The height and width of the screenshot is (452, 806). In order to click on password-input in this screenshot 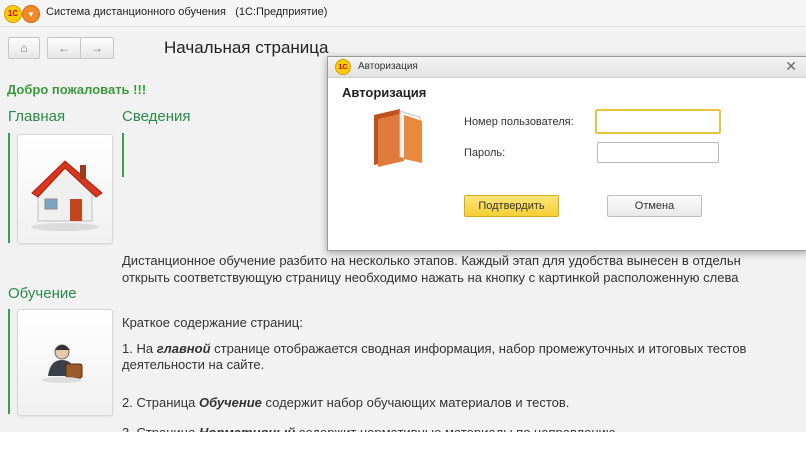, I will do `click(658, 152)`.